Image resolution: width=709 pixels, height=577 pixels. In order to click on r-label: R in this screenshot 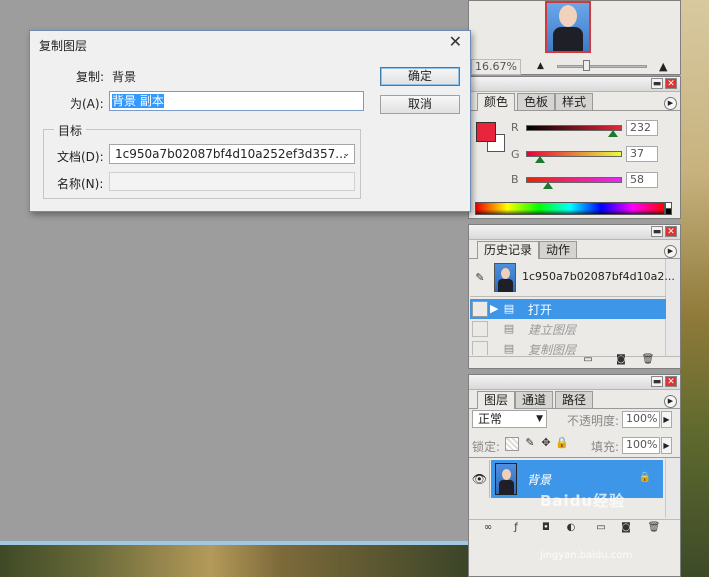, I will do `click(515, 127)`.